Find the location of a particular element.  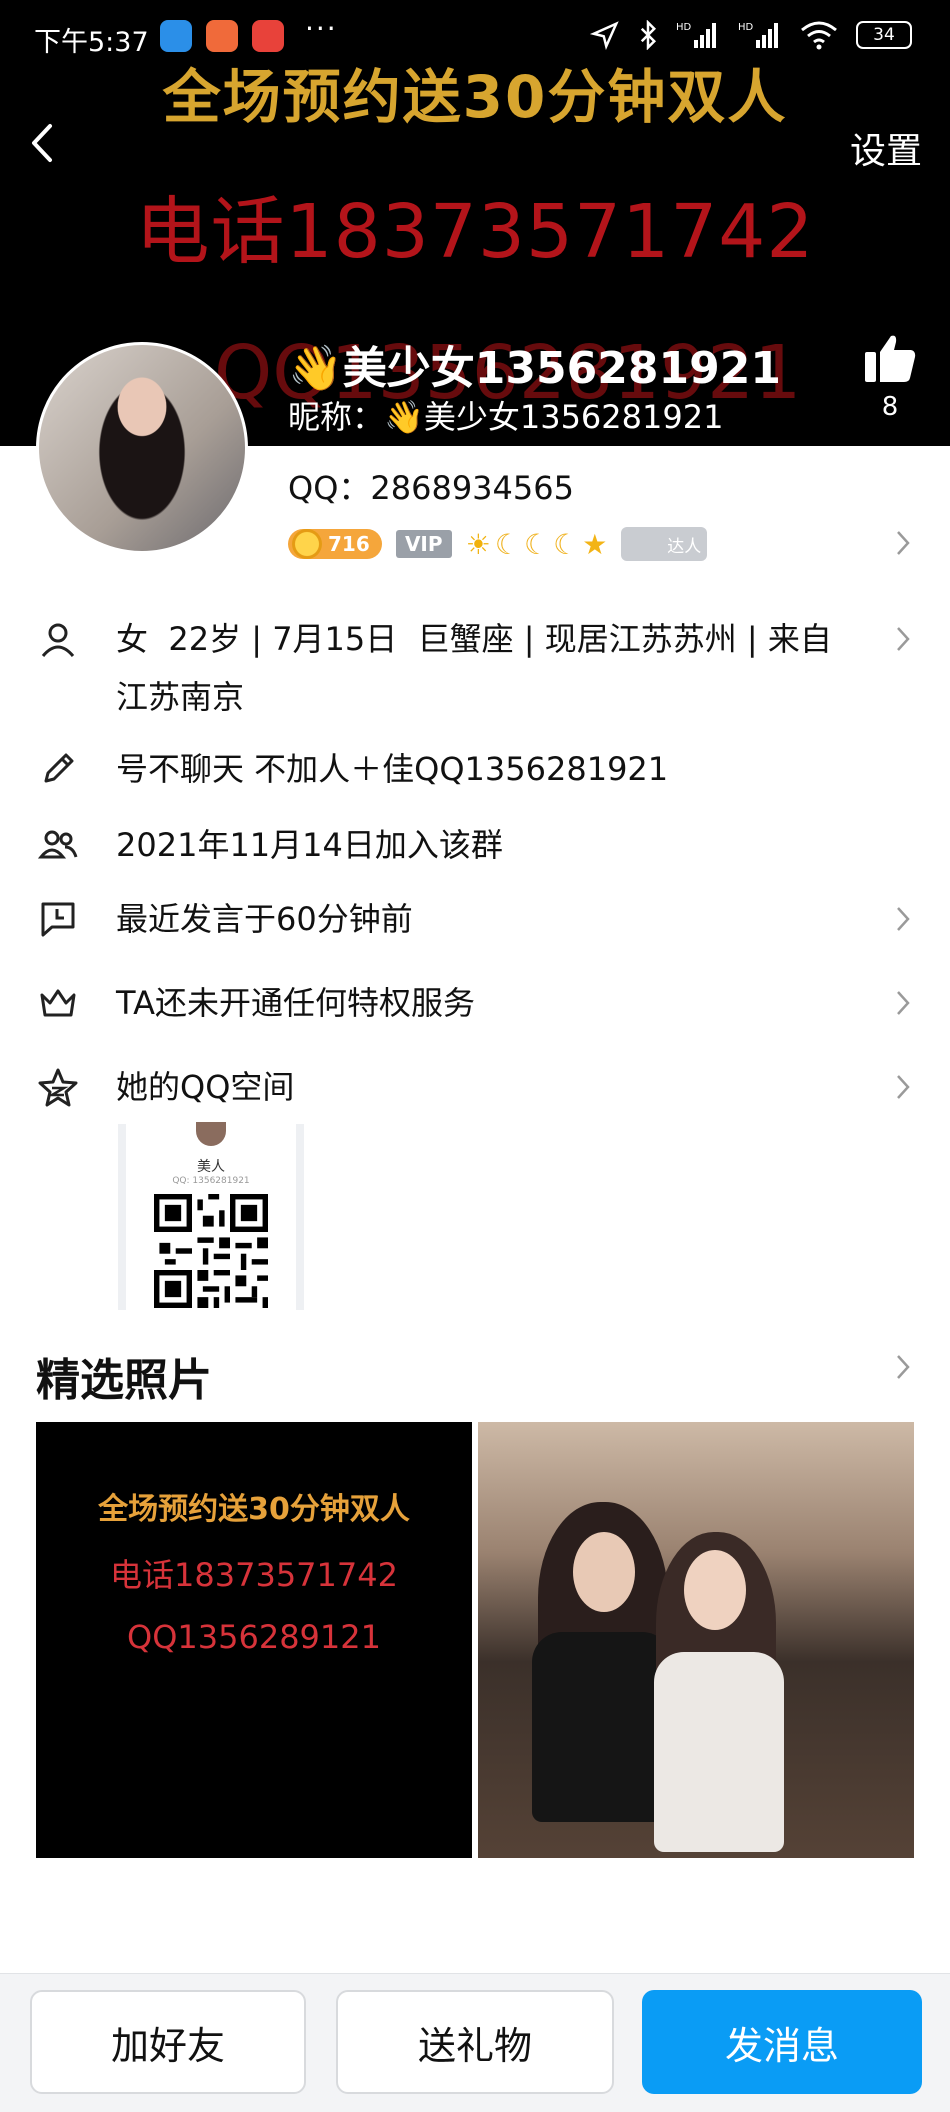

like-count: 8 is located at coordinates (890, 407).